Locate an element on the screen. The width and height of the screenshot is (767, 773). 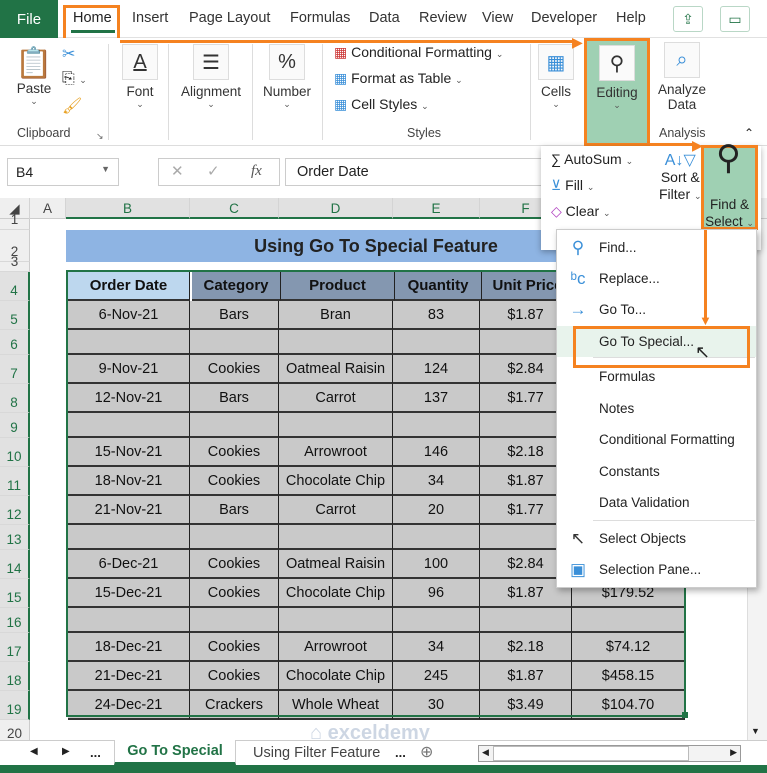
row-header: 9 is located at coordinates (15, 425).